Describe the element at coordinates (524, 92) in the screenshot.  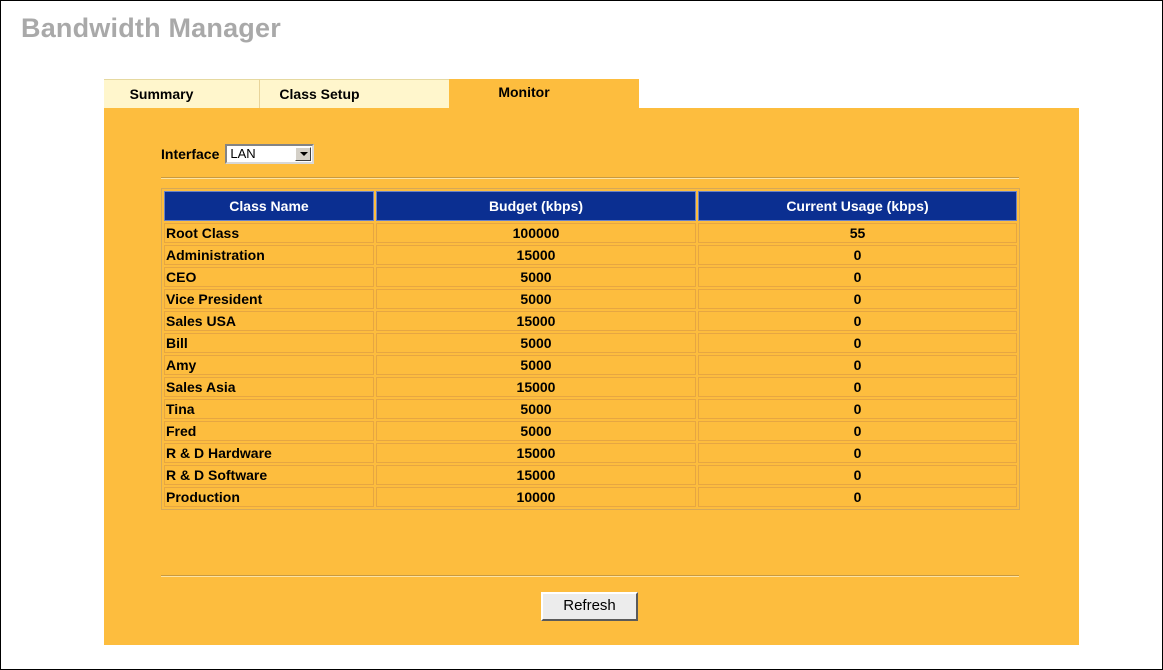
I see `tab-monitor-label: Monitor` at that location.